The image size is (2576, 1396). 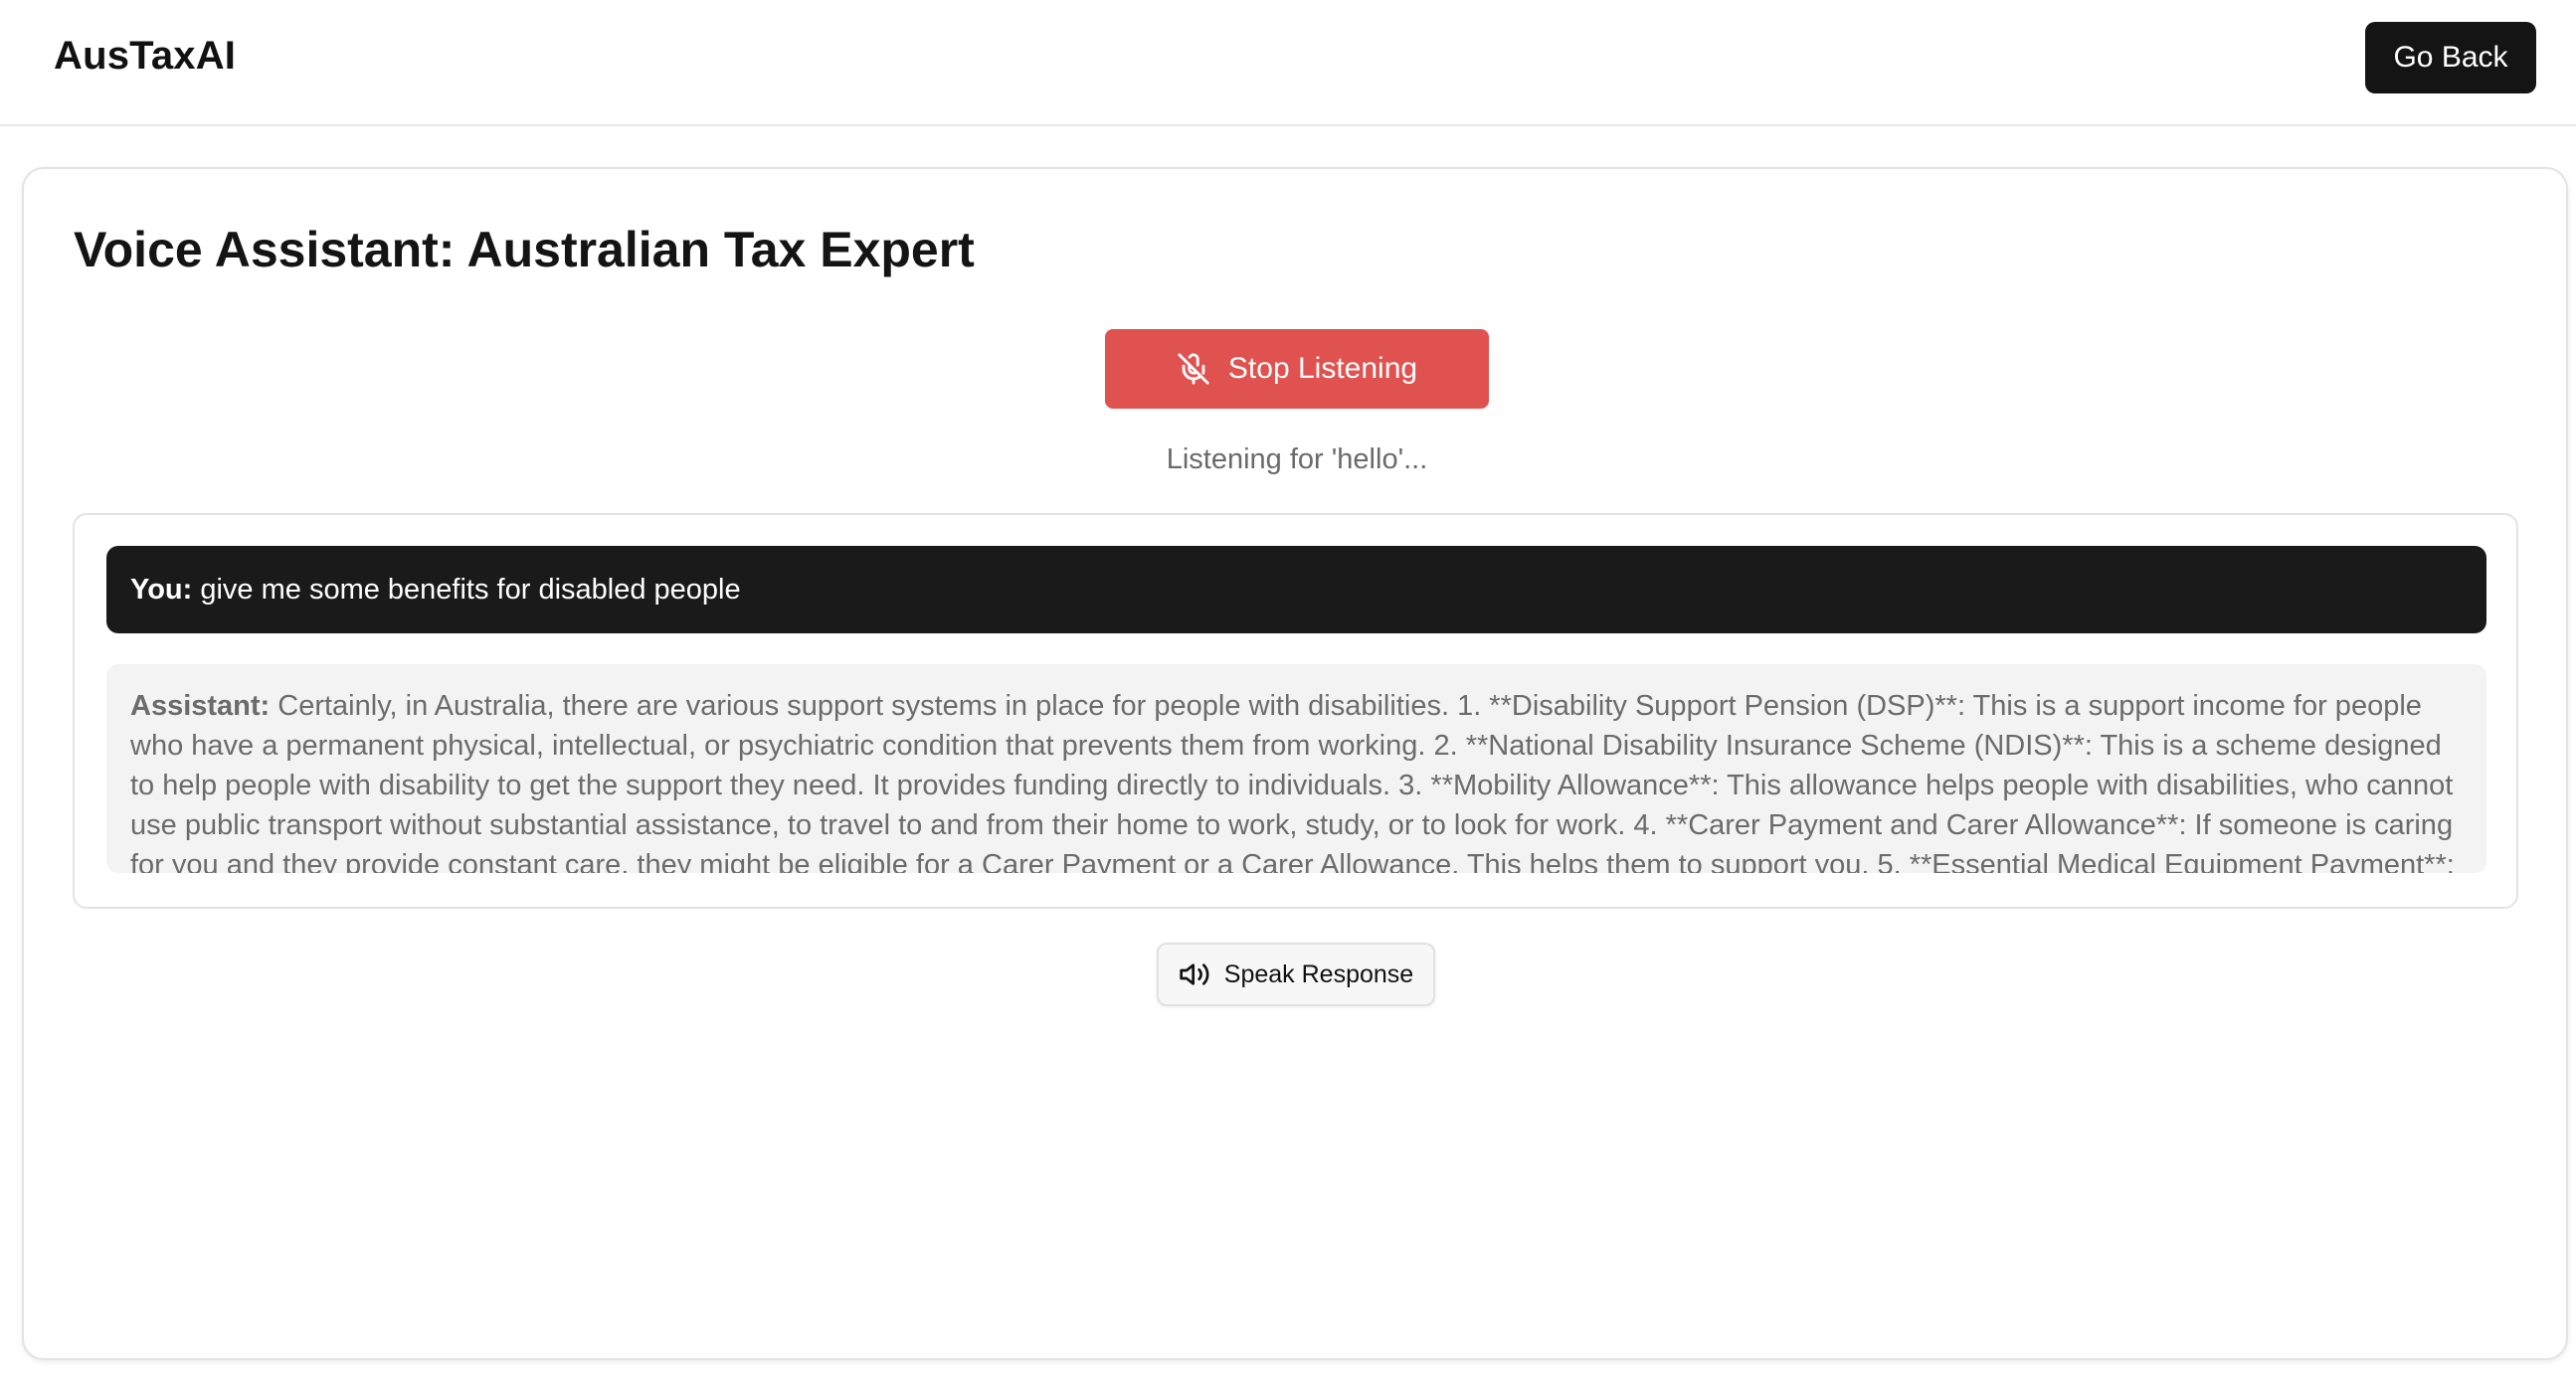 I want to click on stop-listening-label: Stop Listening, so click(x=1322, y=368).